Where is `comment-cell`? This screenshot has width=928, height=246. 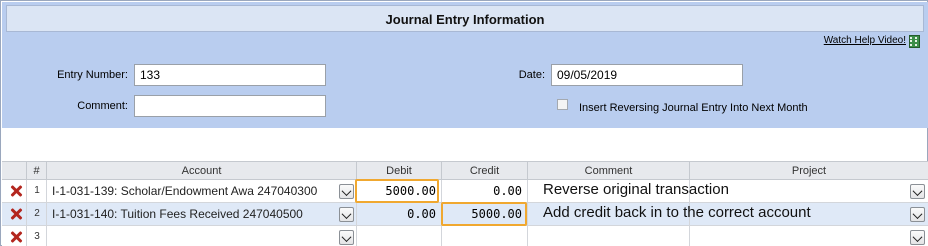 comment-cell is located at coordinates (609, 236).